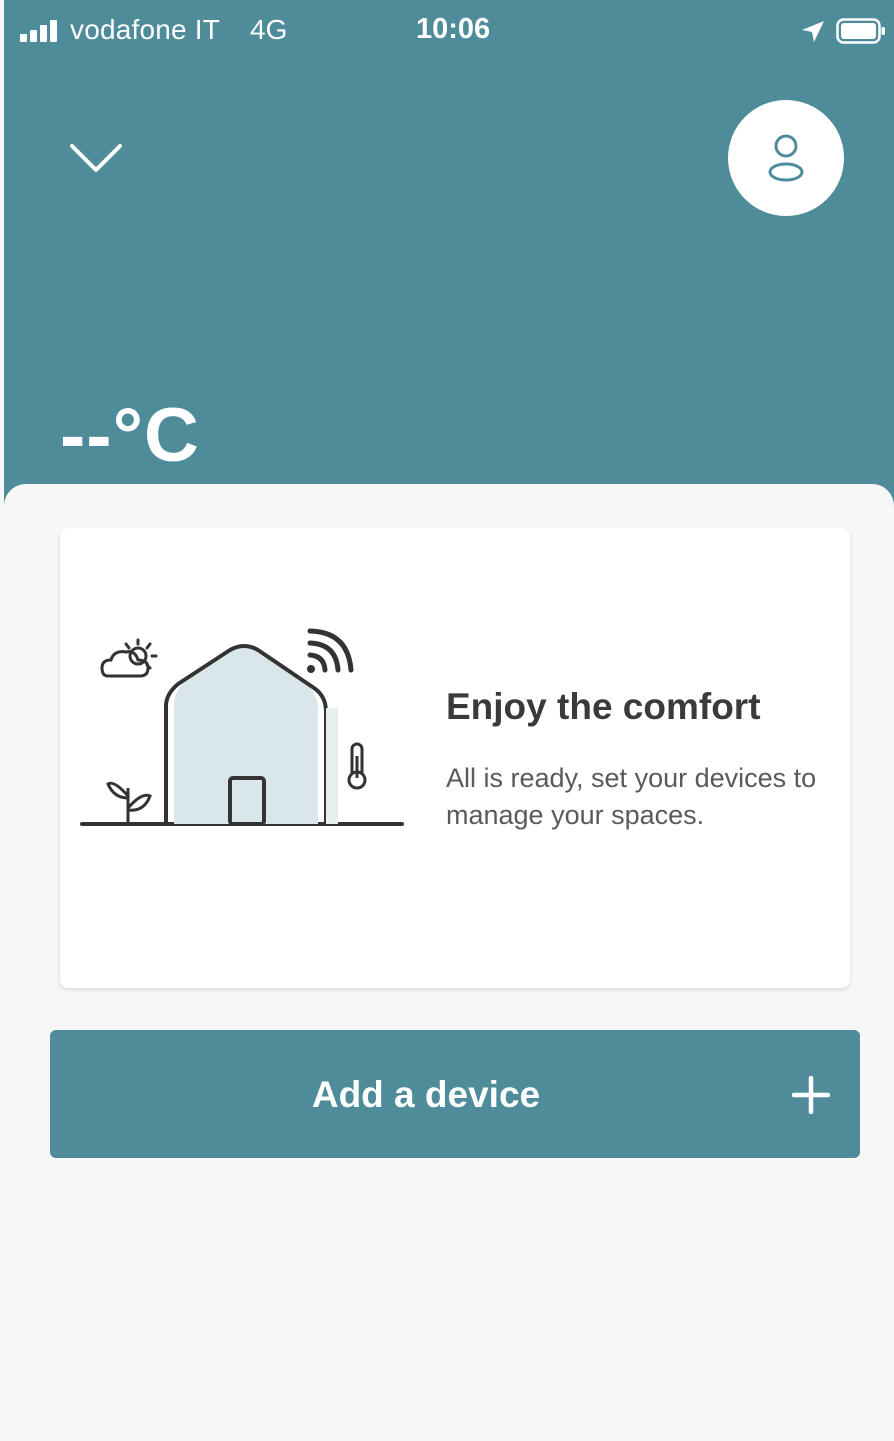 The width and height of the screenshot is (894, 1441). I want to click on chevron-down-icon, so click(96, 158).